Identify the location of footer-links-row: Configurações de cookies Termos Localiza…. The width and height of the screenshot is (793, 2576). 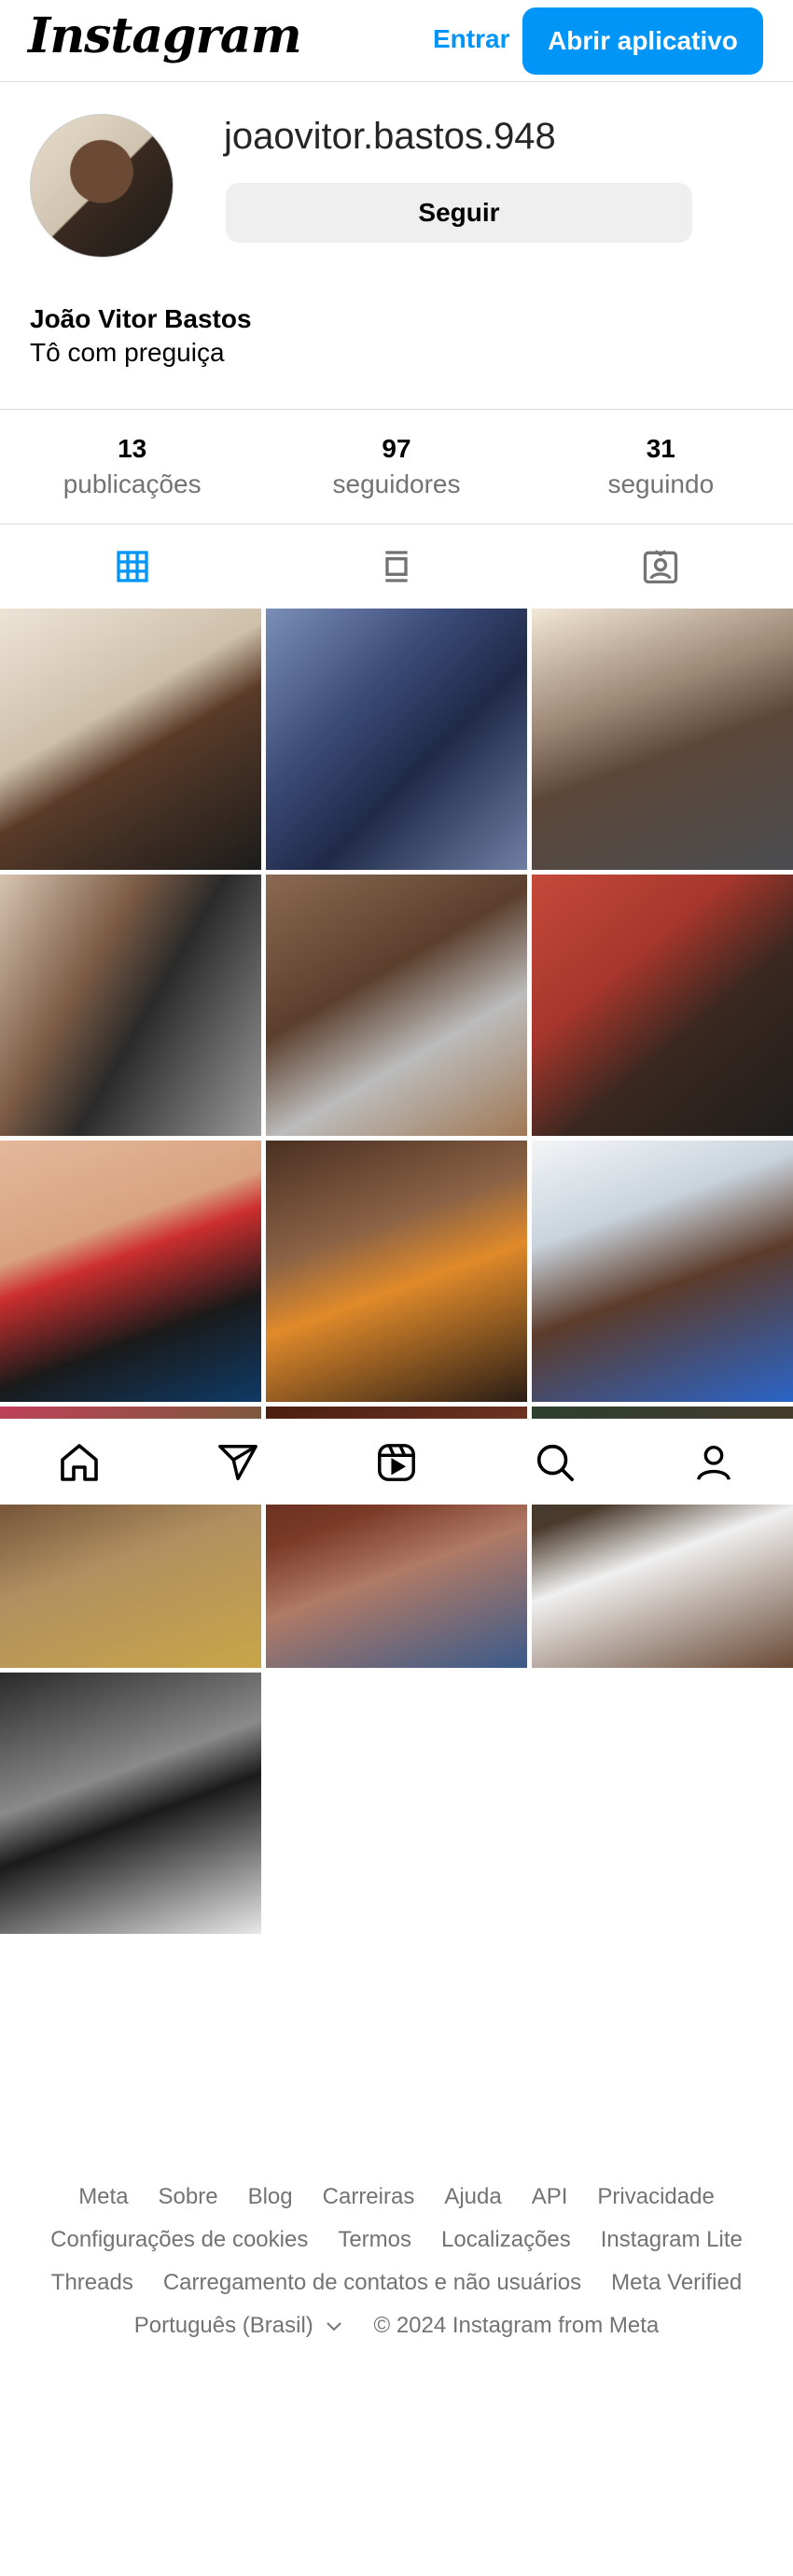
(396, 2240).